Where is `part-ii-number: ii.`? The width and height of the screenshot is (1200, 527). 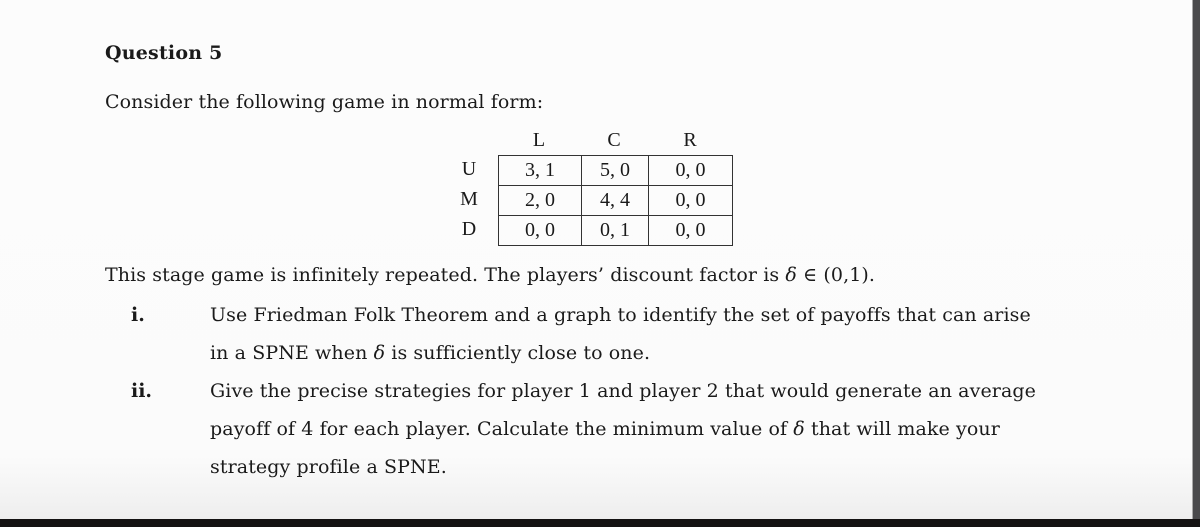 part-ii-number: ii. is located at coordinates (142, 391).